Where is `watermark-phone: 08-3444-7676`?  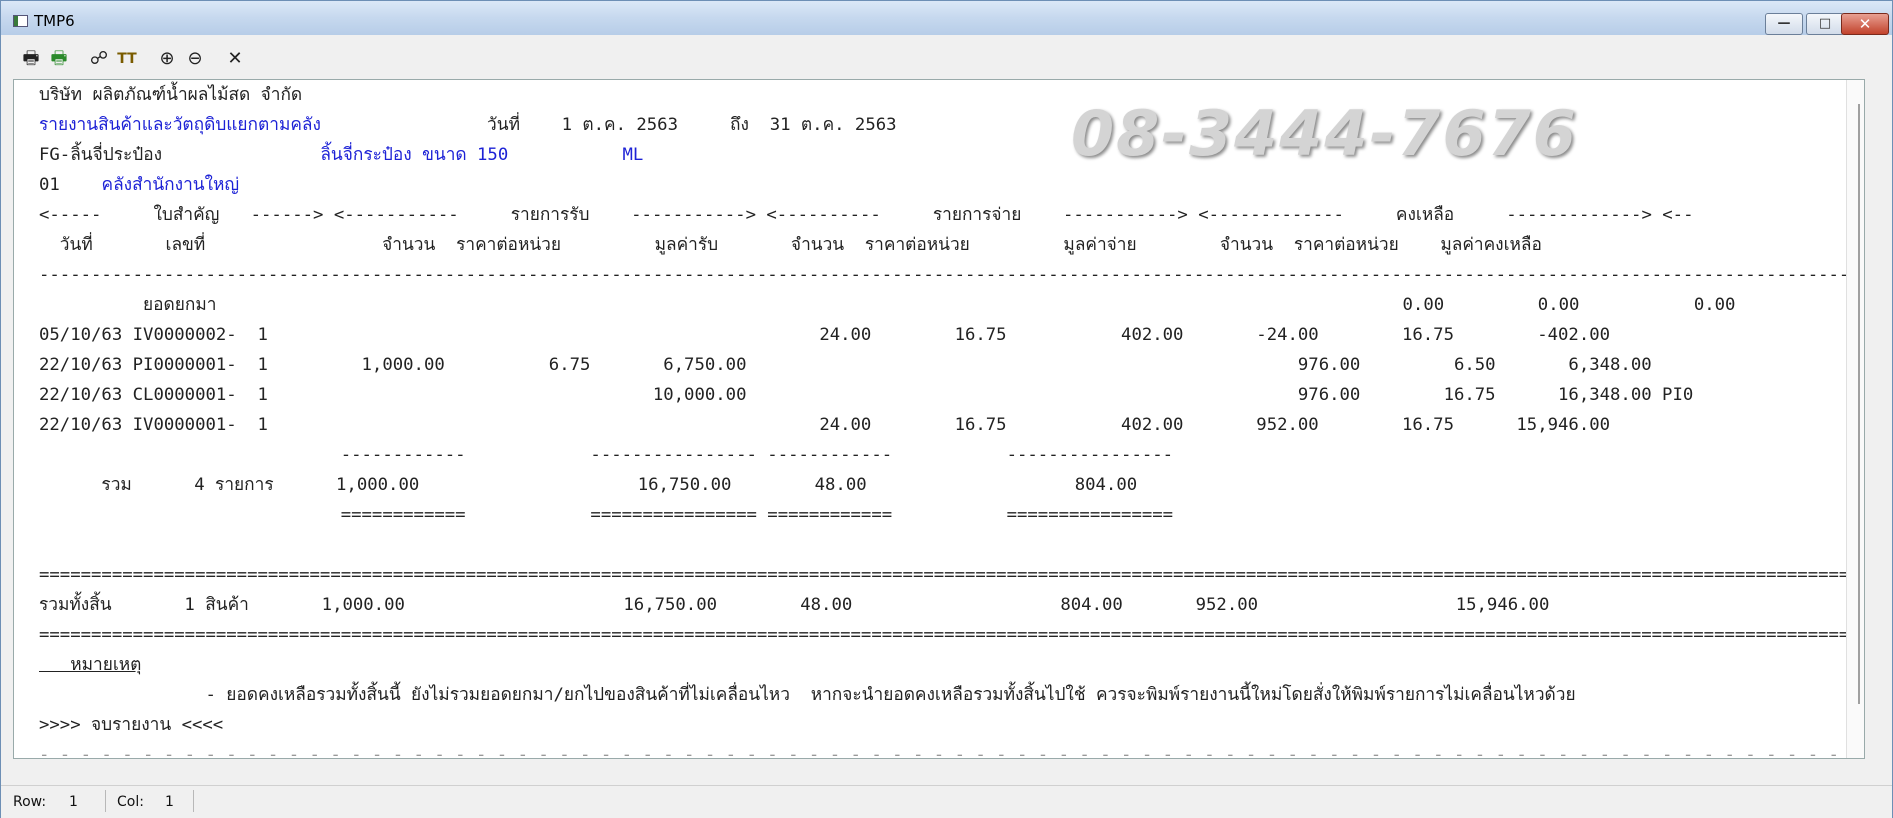
watermark-phone: 08-3444-7676 is located at coordinates (1324, 133).